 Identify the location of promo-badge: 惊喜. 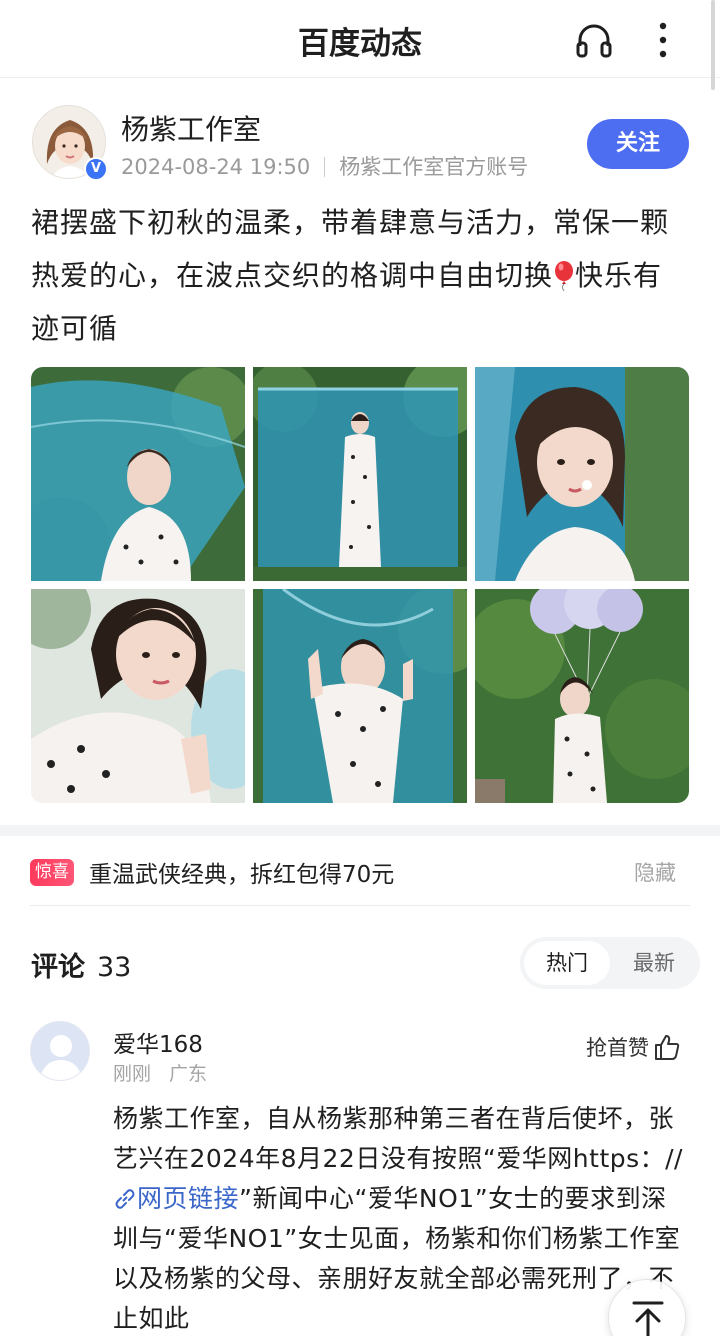
(52, 872).